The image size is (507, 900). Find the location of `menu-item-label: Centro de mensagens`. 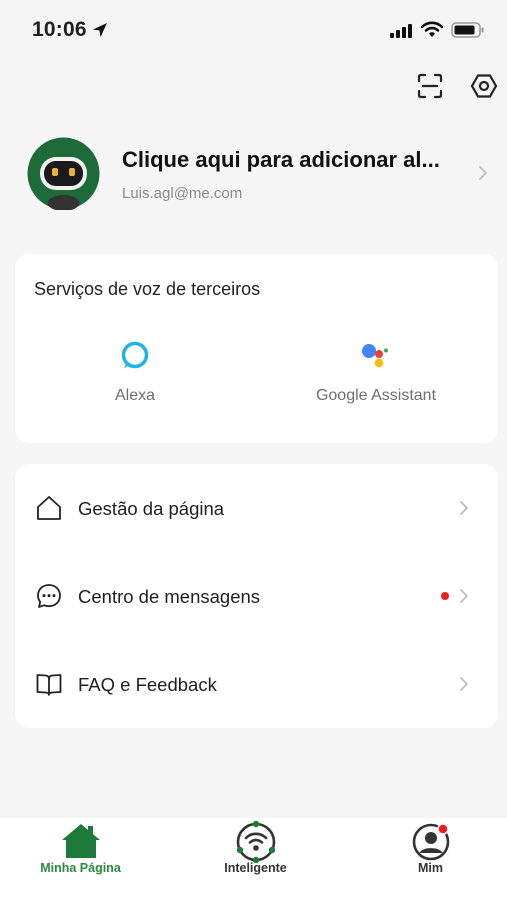

menu-item-label: Centro de mensagens is located at coordinates (169, 596).